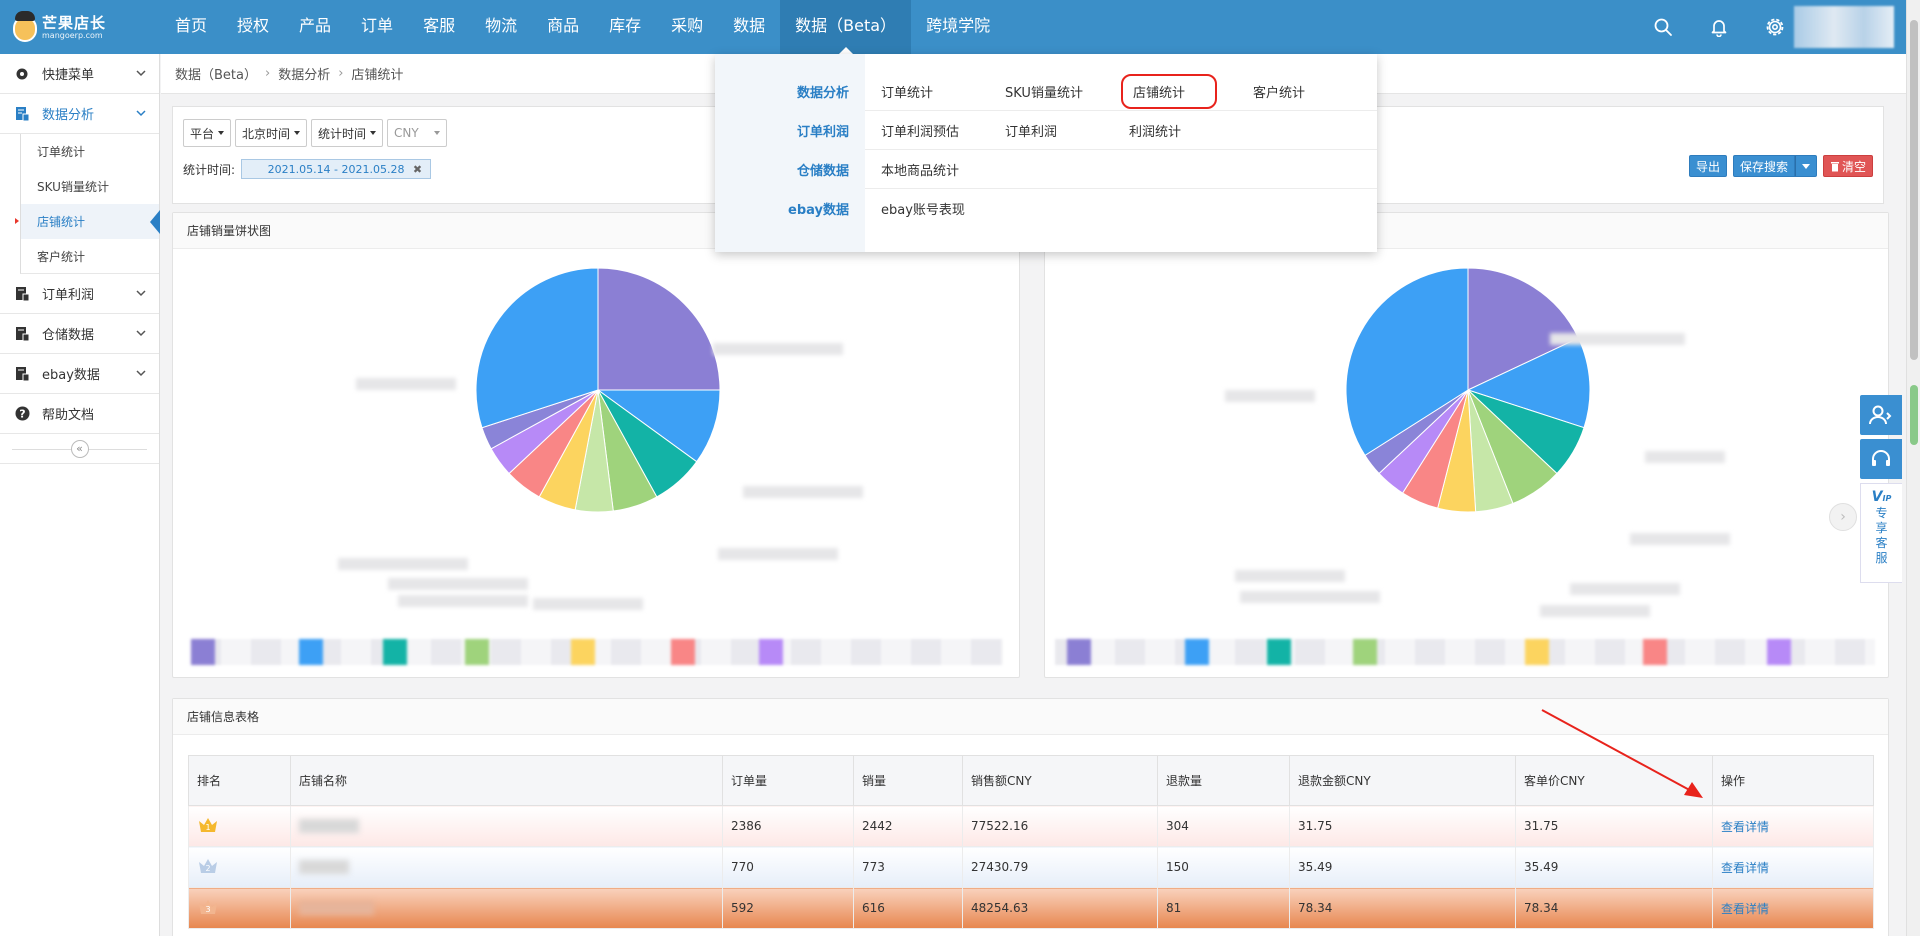 This screenshot has width=1920, height=936. I want to click on page-scrollbar, so click(1913, 468).